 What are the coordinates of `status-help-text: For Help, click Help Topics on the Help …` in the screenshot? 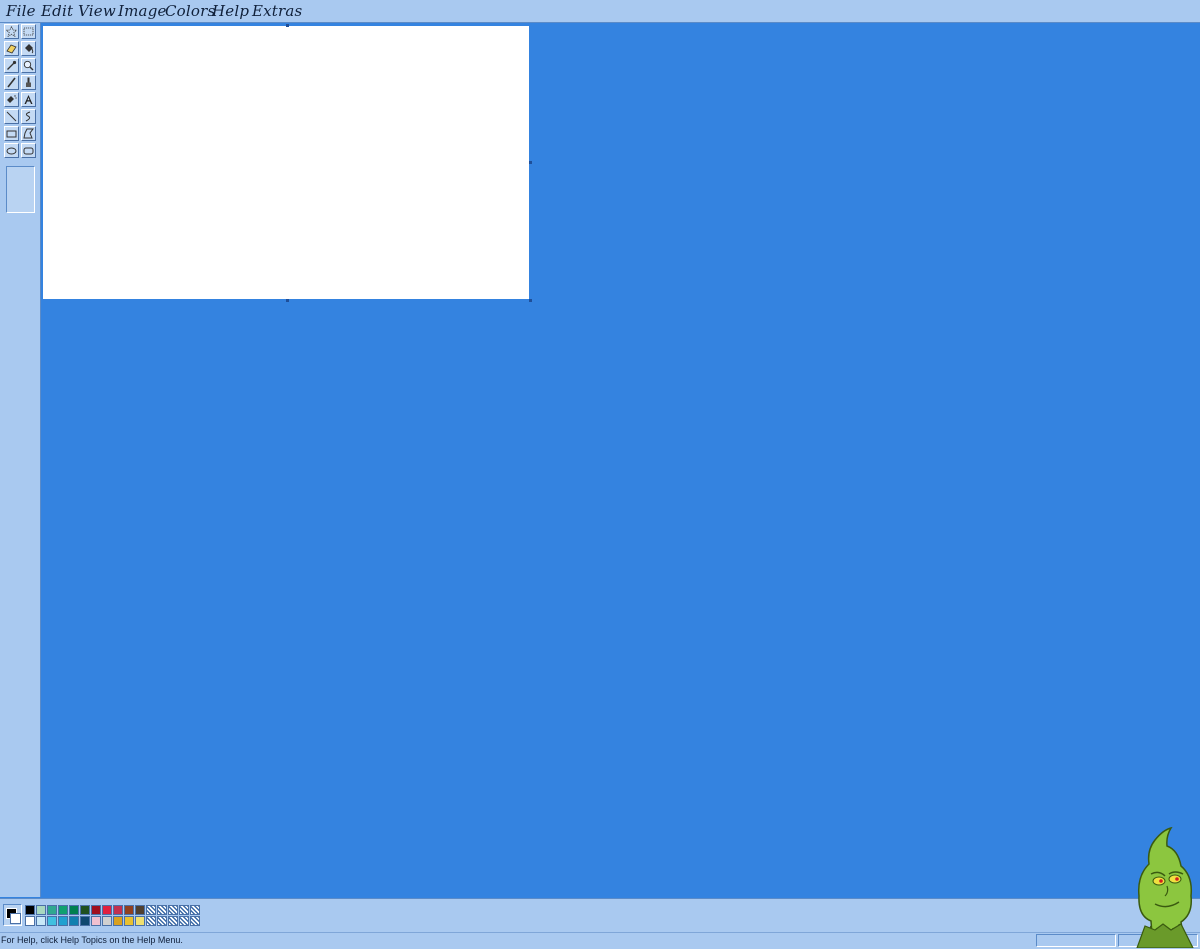 It's located at (92, 940).